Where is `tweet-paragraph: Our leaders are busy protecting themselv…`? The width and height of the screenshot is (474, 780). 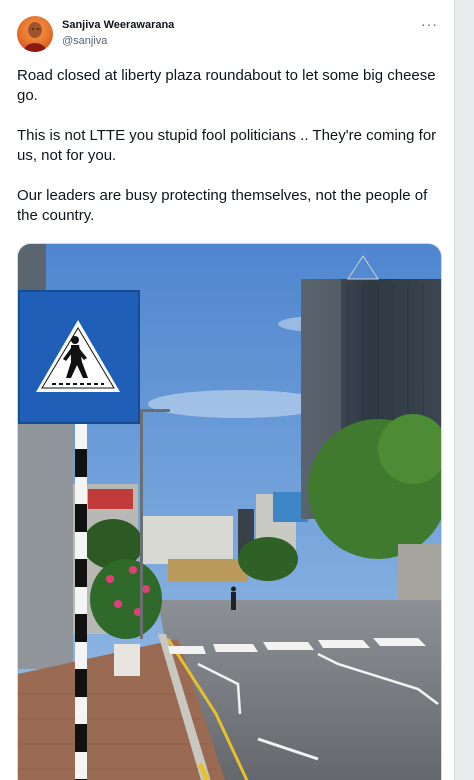
tweet-paragraph: Our leaders are busy protecting themselv… is located at coordinates (222, 205).